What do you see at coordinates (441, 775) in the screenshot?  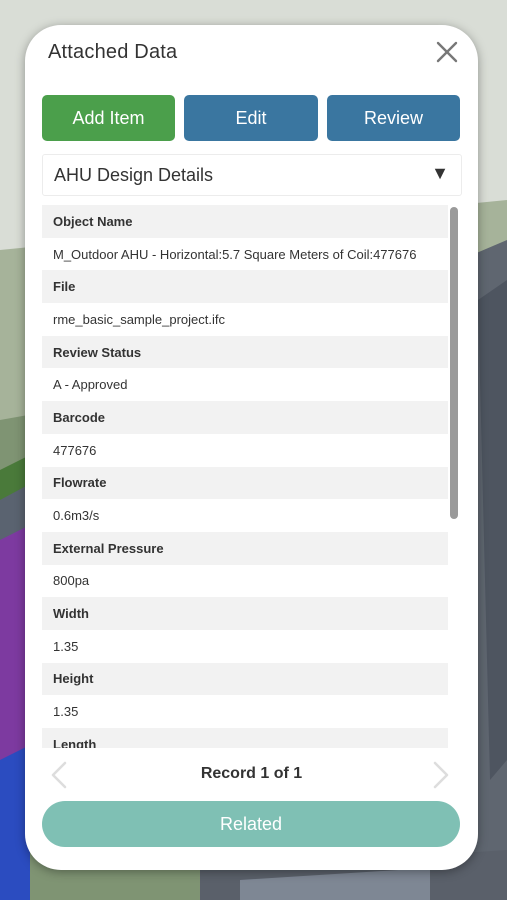 I see `chevron-right-icon` at bounding box center [441, 775].